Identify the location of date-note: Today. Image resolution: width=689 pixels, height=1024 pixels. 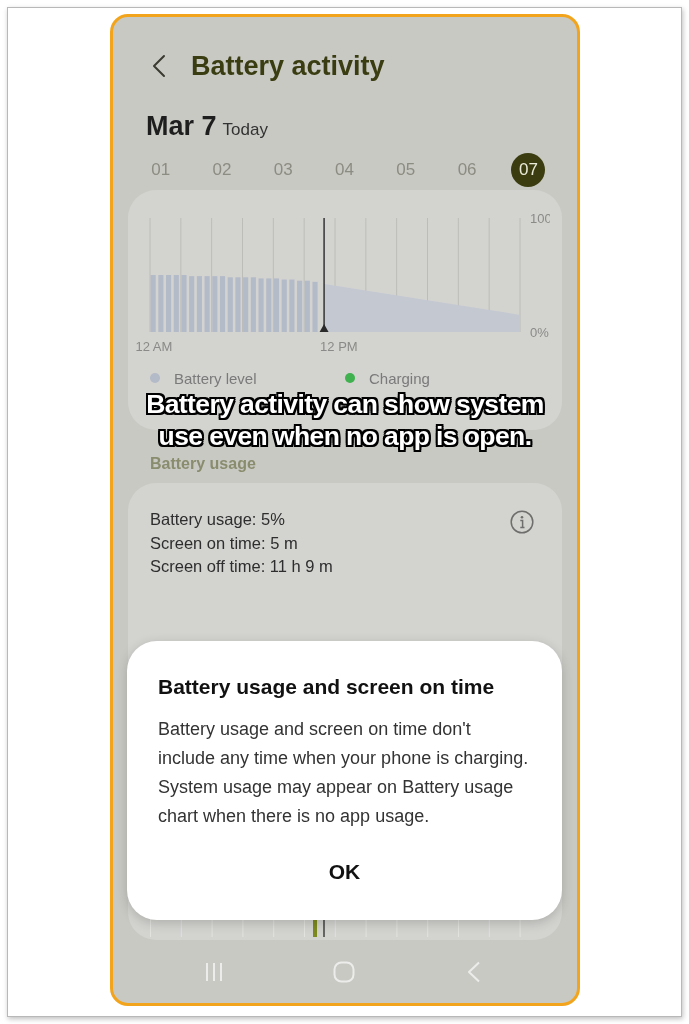
(245, 130).